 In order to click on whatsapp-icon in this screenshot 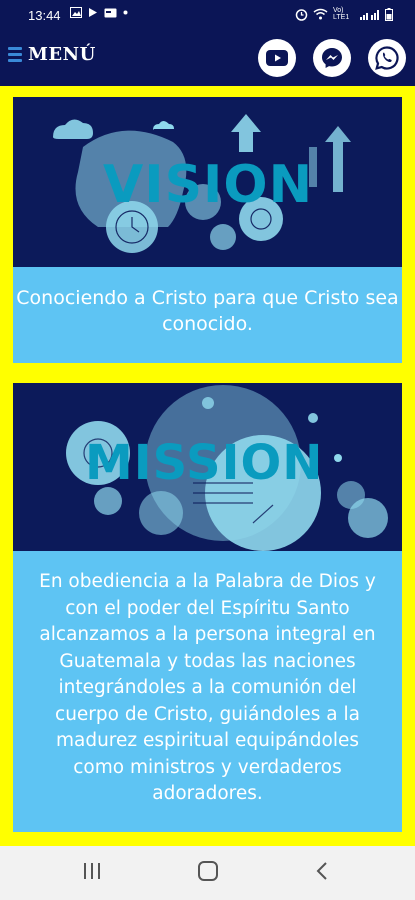, I will do `click(387, 58)`.